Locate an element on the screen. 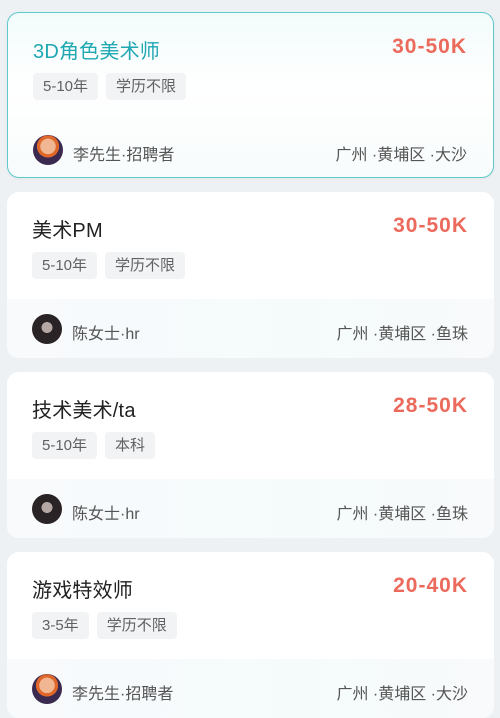 The height and width of the screenshot is (718, 500). job-title: 3D角色美术师 is located at coordinates (96, 52).